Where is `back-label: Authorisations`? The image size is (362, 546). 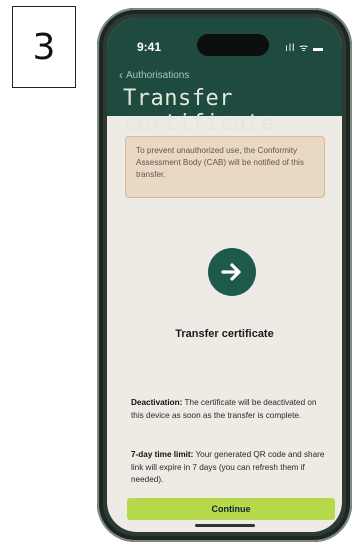 back-label: Authorisations is located at coordinates (158, 75).